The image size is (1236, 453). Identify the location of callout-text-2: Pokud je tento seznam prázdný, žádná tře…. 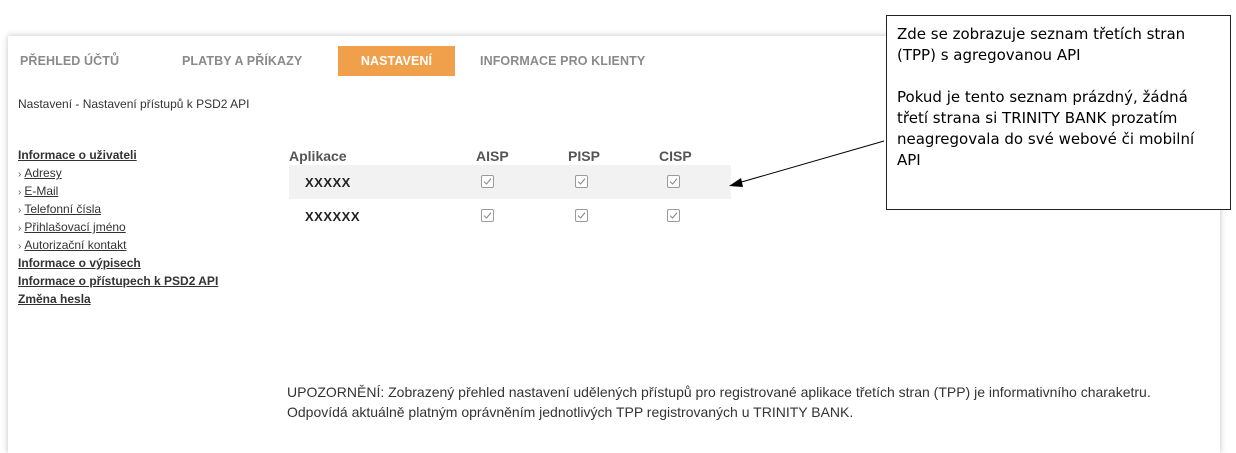
(1046, 128).